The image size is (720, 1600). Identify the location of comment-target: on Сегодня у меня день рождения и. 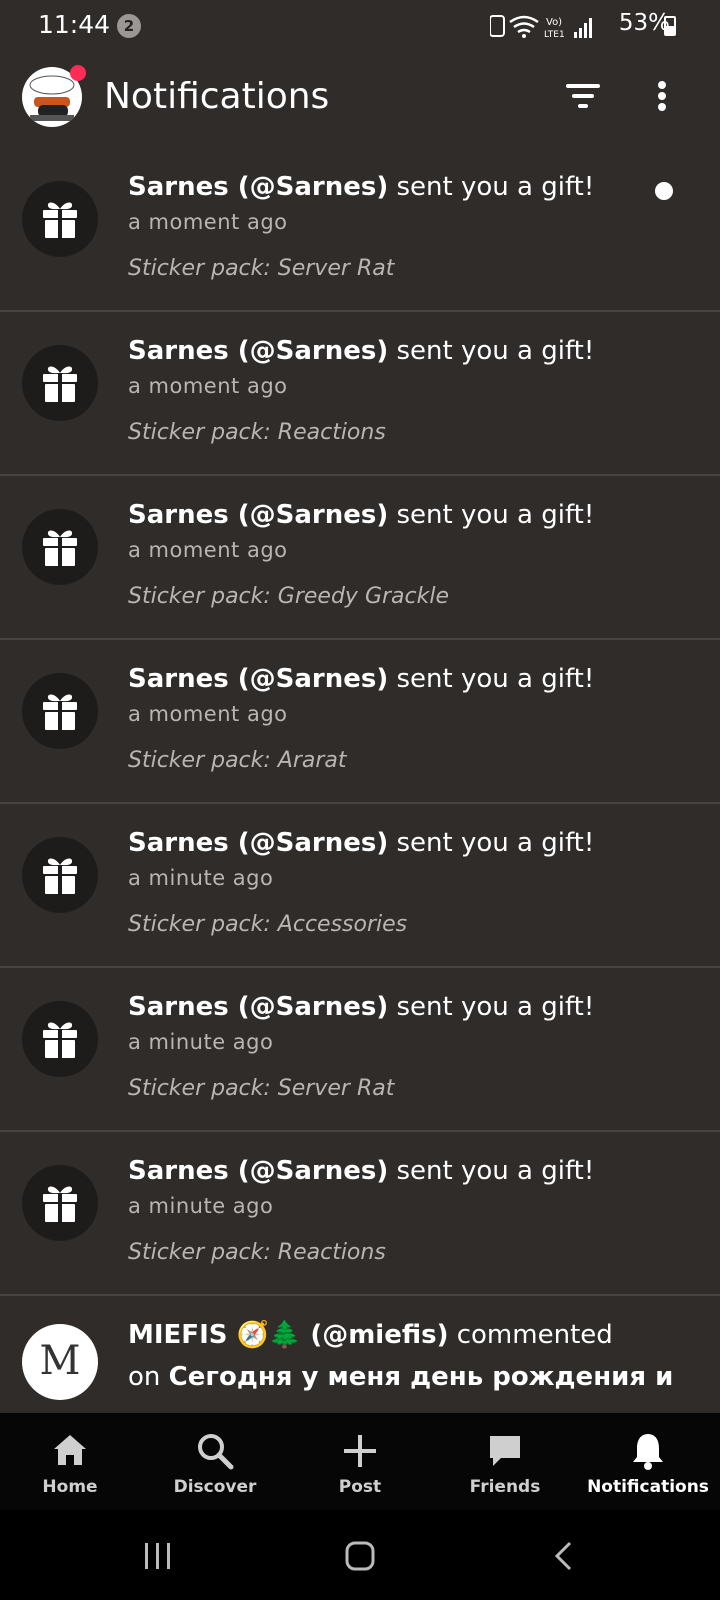
(400, 1377).